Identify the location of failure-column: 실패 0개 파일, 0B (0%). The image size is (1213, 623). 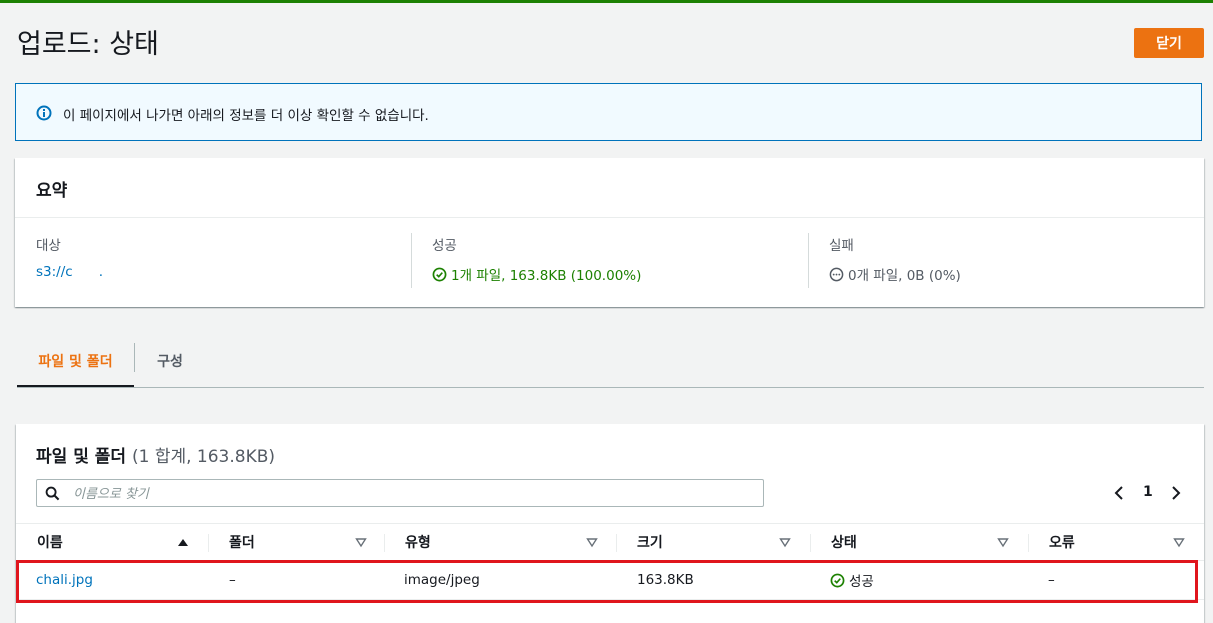
(895, 259).